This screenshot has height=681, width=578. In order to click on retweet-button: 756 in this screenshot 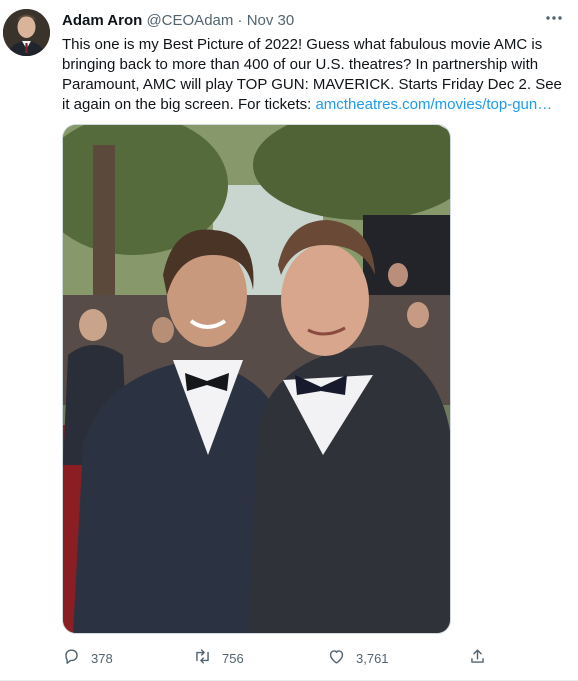, I will do `click(218, 658)`.